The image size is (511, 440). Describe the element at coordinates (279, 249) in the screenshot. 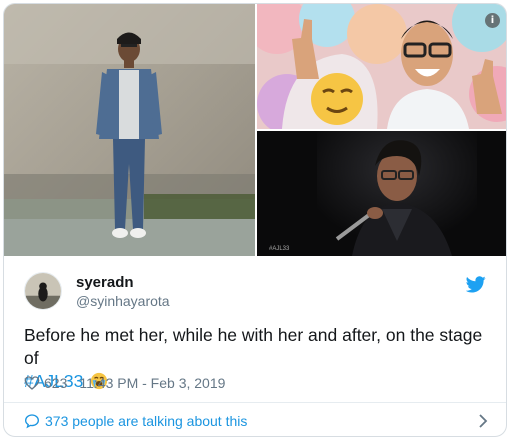

I see `stage-watermark: #AJL33` at that location.